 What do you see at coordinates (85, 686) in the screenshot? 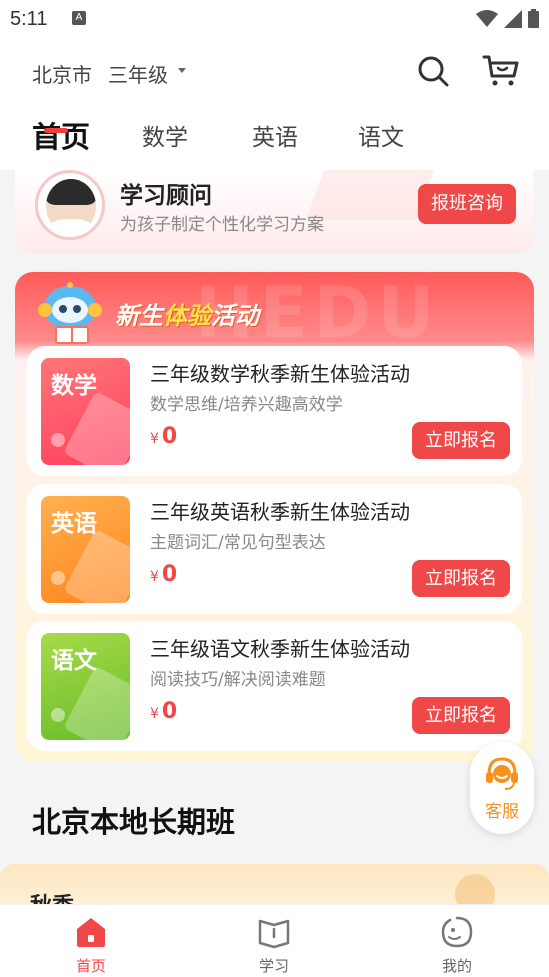
I see `course-thumbnail-chinese: 语文` at bounding box center [85, 686].